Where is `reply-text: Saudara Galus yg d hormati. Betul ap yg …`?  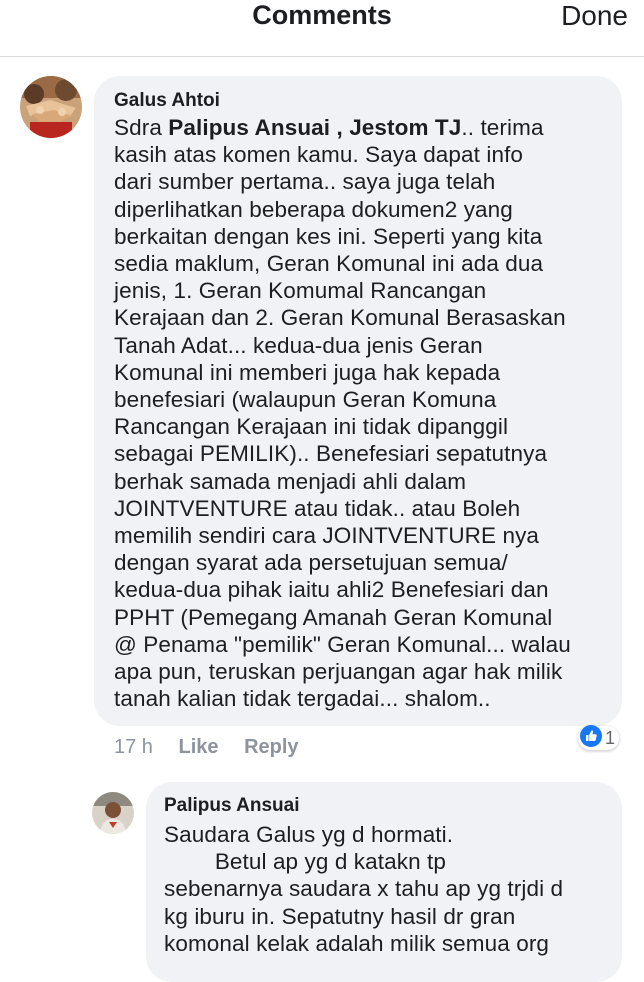 reply-text: Saudara Galus yg d hormati. Betul ap yg … is located at coordinates (364, 889).